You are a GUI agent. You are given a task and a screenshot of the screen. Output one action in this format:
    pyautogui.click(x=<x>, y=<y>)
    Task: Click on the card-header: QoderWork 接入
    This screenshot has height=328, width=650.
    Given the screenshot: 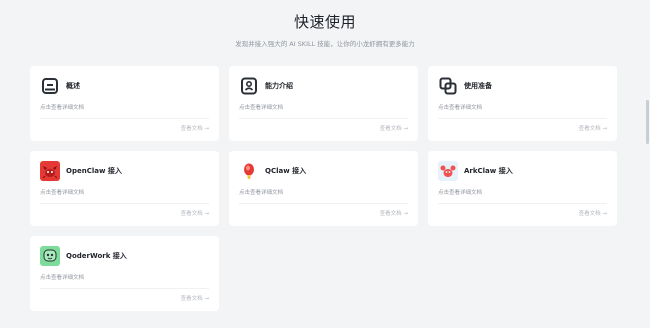 What is the action you would take?
    pyautogui.click(x=83, y=256)
    